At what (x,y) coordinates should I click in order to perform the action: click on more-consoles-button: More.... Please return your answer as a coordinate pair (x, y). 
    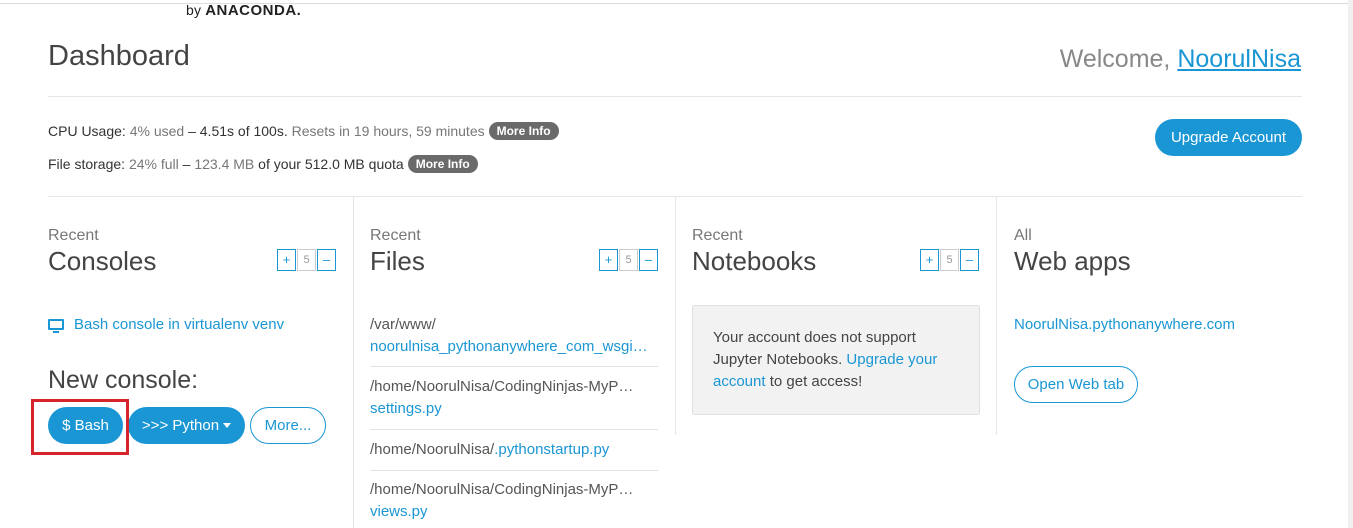
    Looking at the image, I should click on (288, 425).